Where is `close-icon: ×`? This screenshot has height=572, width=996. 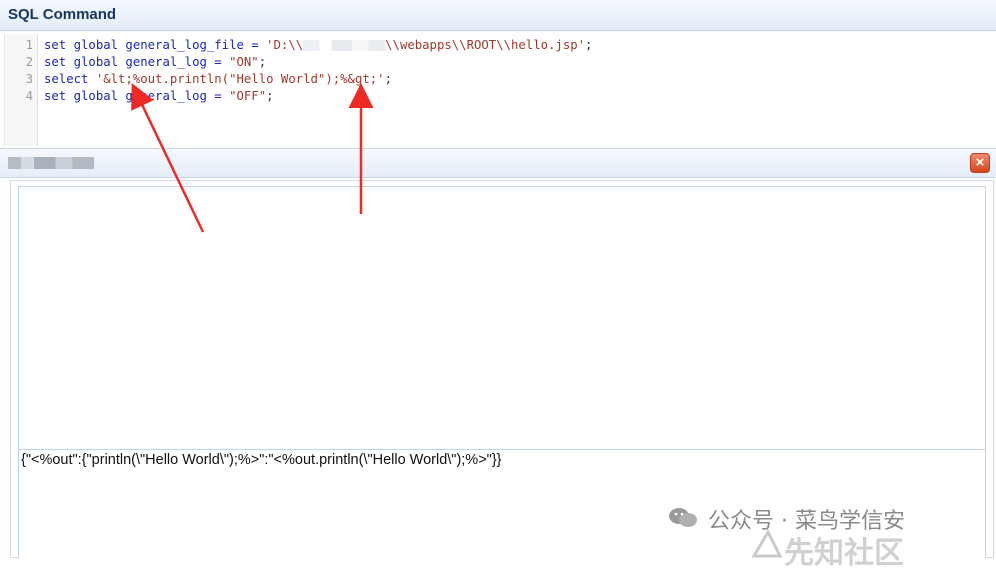 close-icon: × is located at coordinates (980, 163).